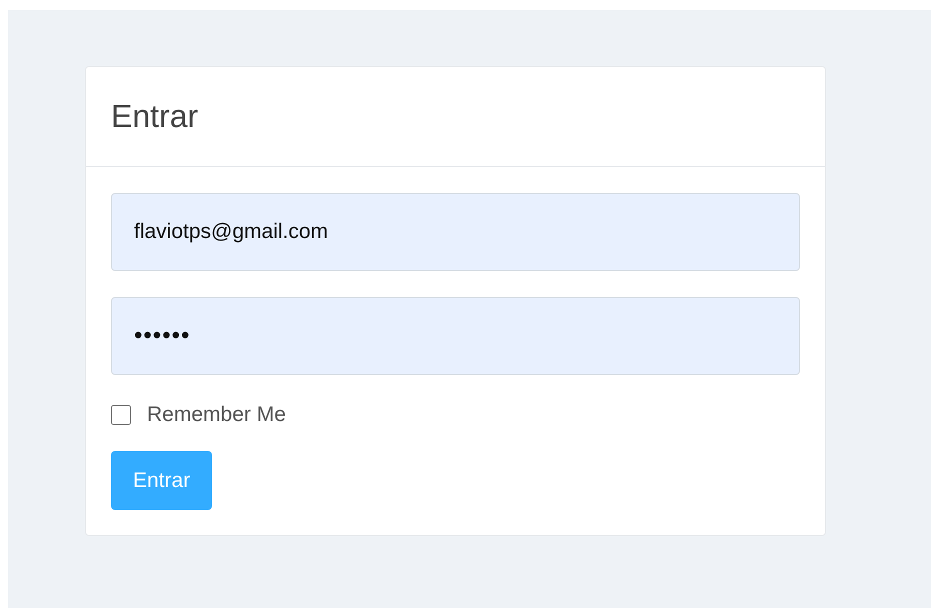 This screenshot has height=608, width=931. What do you see at coordinates (121, 414) in the screenshot?
I see `remember-checkbox` at bounding box center [121, 414].